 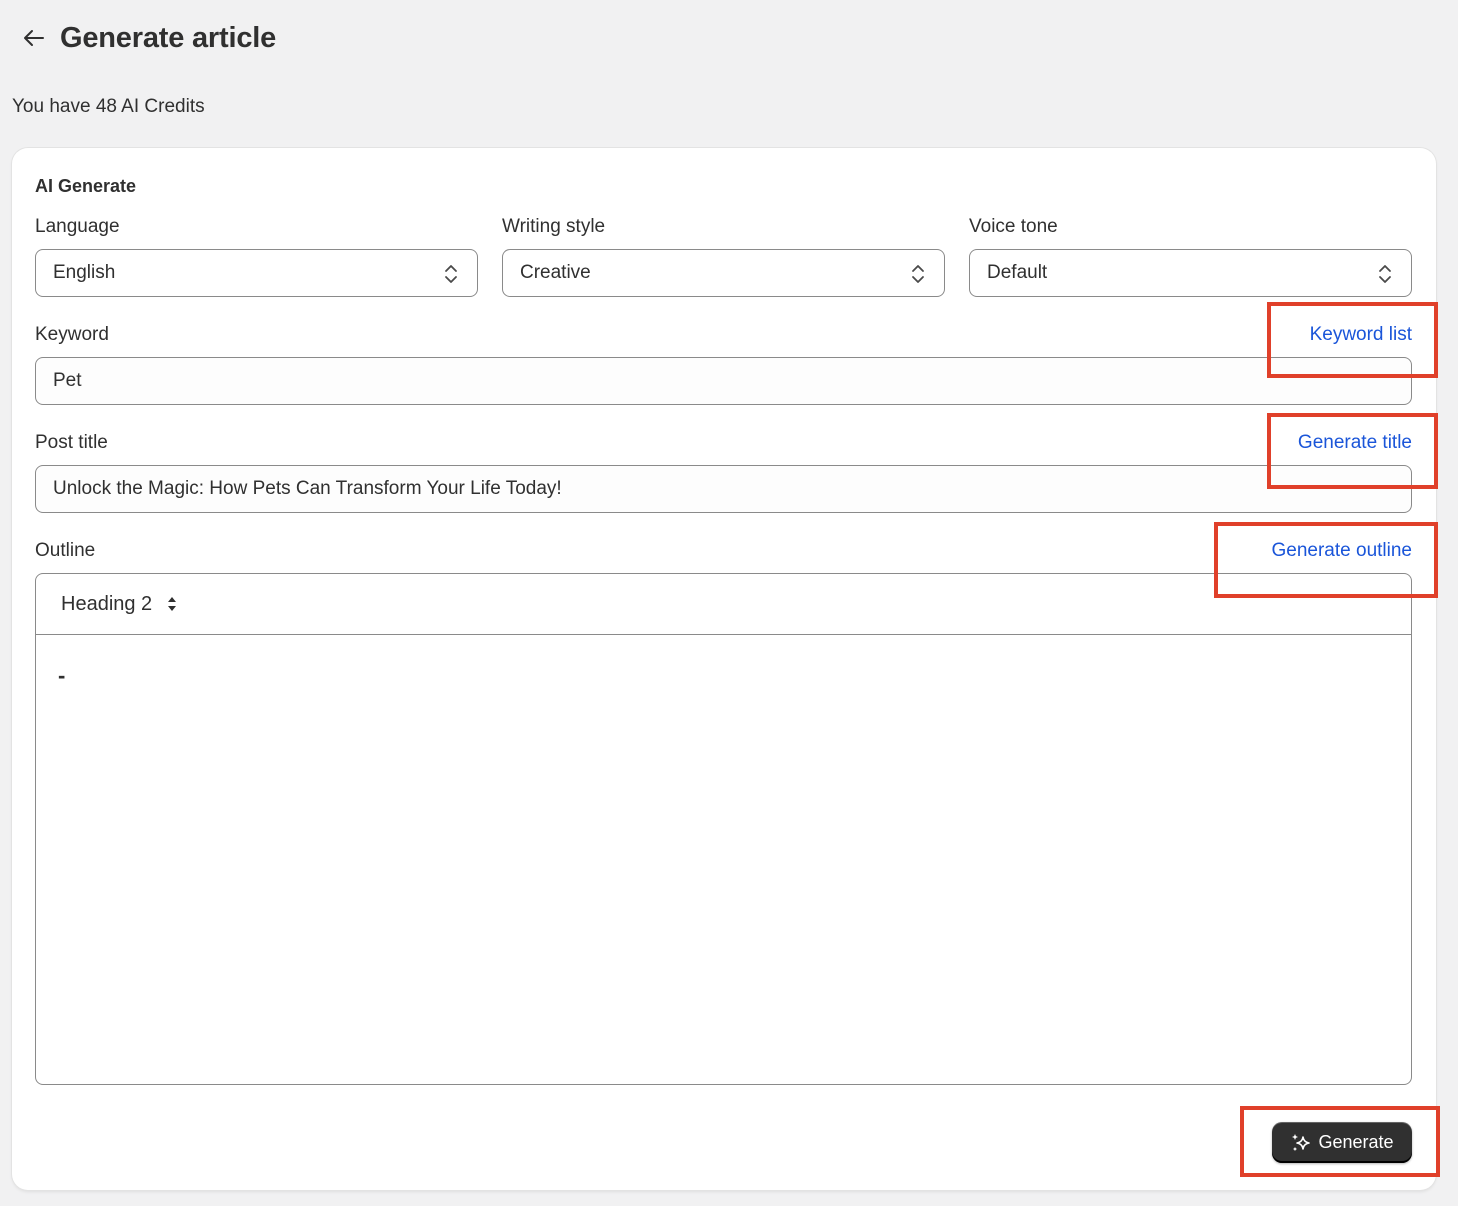 What do you see at coordinates (723, 381) in the screenshot?
I see `keyword-input: Pet` at bounding box center [723, 381].